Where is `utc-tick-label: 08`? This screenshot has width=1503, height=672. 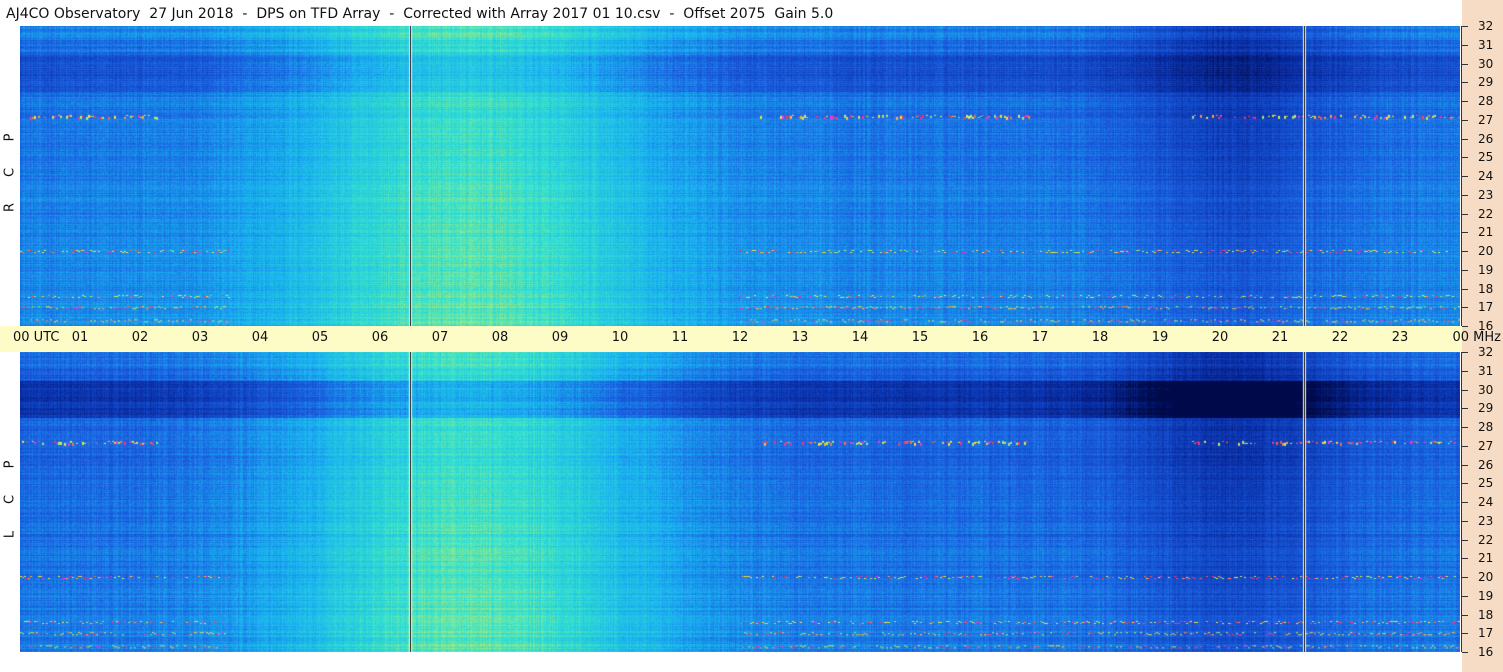
utc-tick-label: 08 is located at coordinates (500, 337).